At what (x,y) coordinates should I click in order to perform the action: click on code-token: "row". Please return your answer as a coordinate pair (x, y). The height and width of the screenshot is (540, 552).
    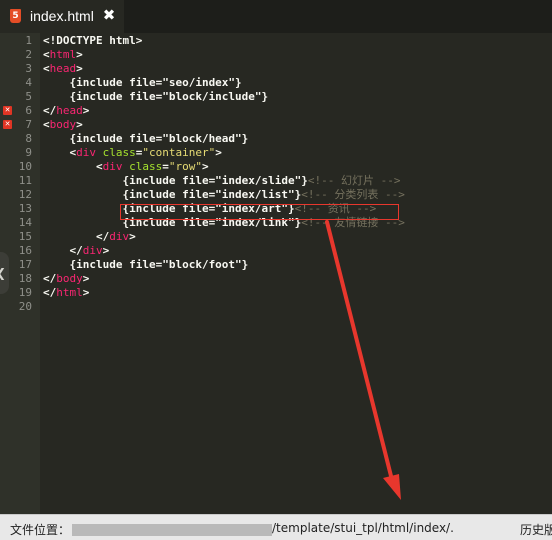
    Looking at the image, I should click on (185, 166).